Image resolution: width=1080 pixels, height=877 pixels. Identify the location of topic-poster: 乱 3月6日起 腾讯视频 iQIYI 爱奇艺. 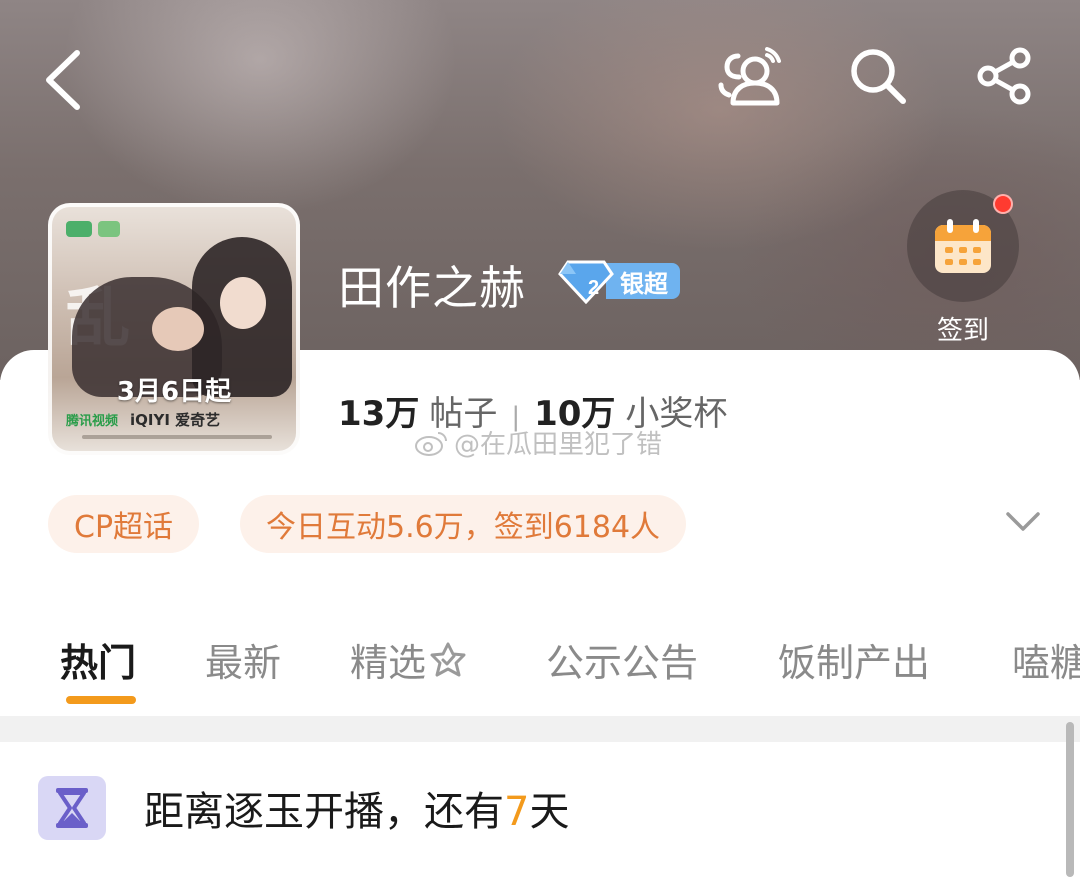
(174, 329).